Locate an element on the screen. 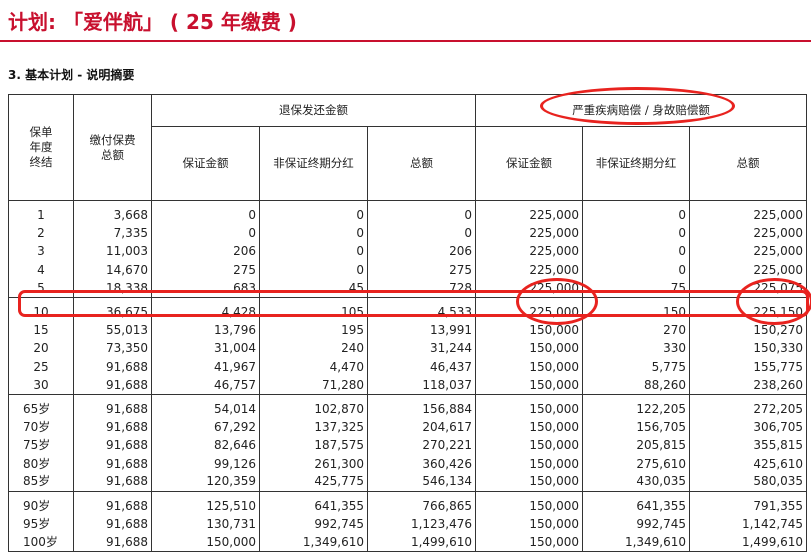 Image resolution: width=811 pixels, height=552 pixels. surrender-guaranteed-cell: 99,126 is located at coordinates (205, 464).